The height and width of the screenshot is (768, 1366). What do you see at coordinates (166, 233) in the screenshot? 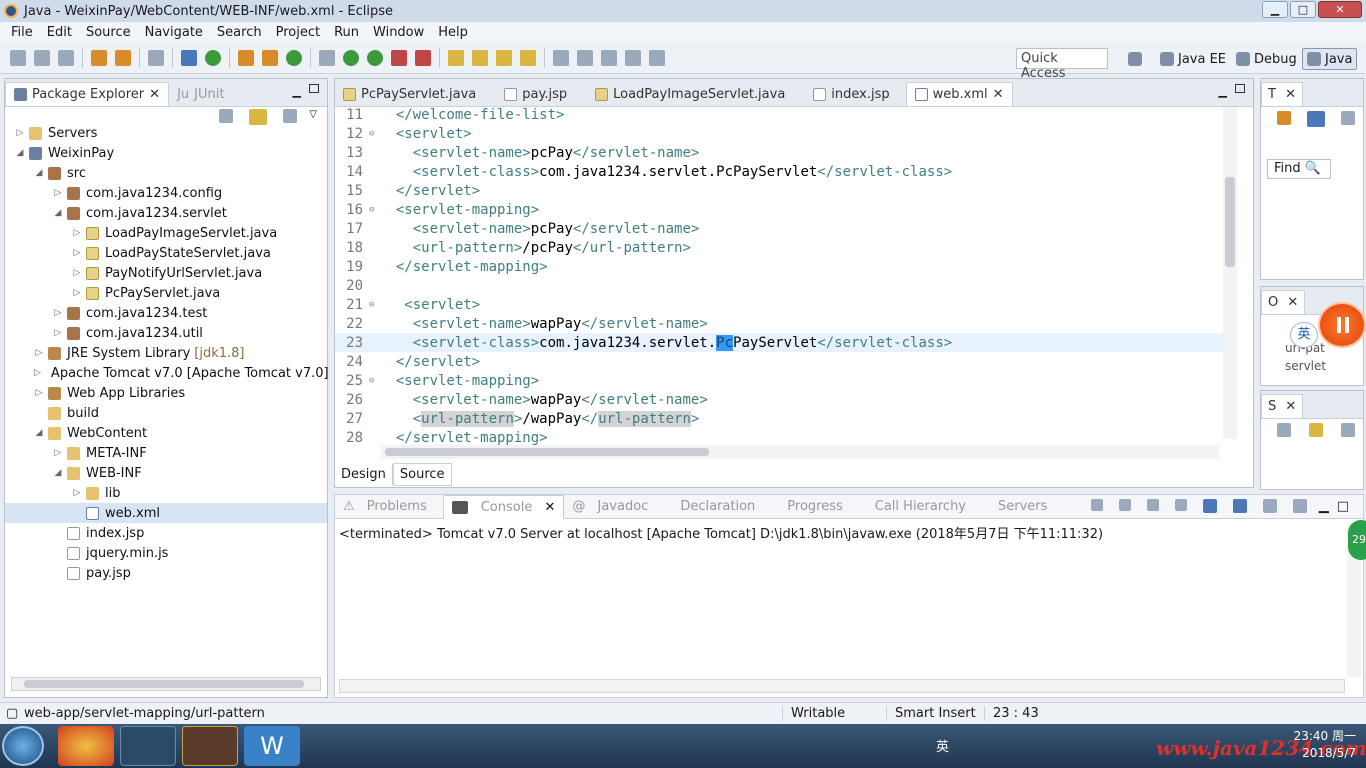
I see `tree-item: ▷ LoadPayImageServlet.java` at bounding box center [166, 233].